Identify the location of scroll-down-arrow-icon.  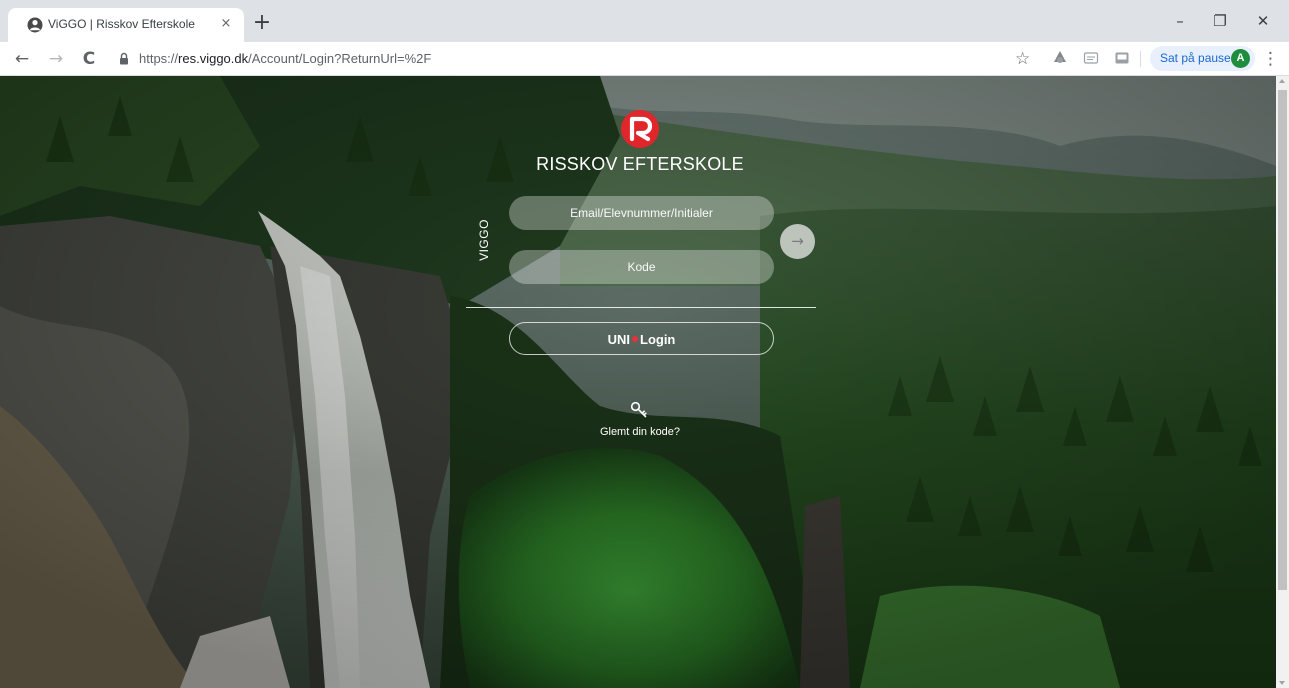
(1282, 683).